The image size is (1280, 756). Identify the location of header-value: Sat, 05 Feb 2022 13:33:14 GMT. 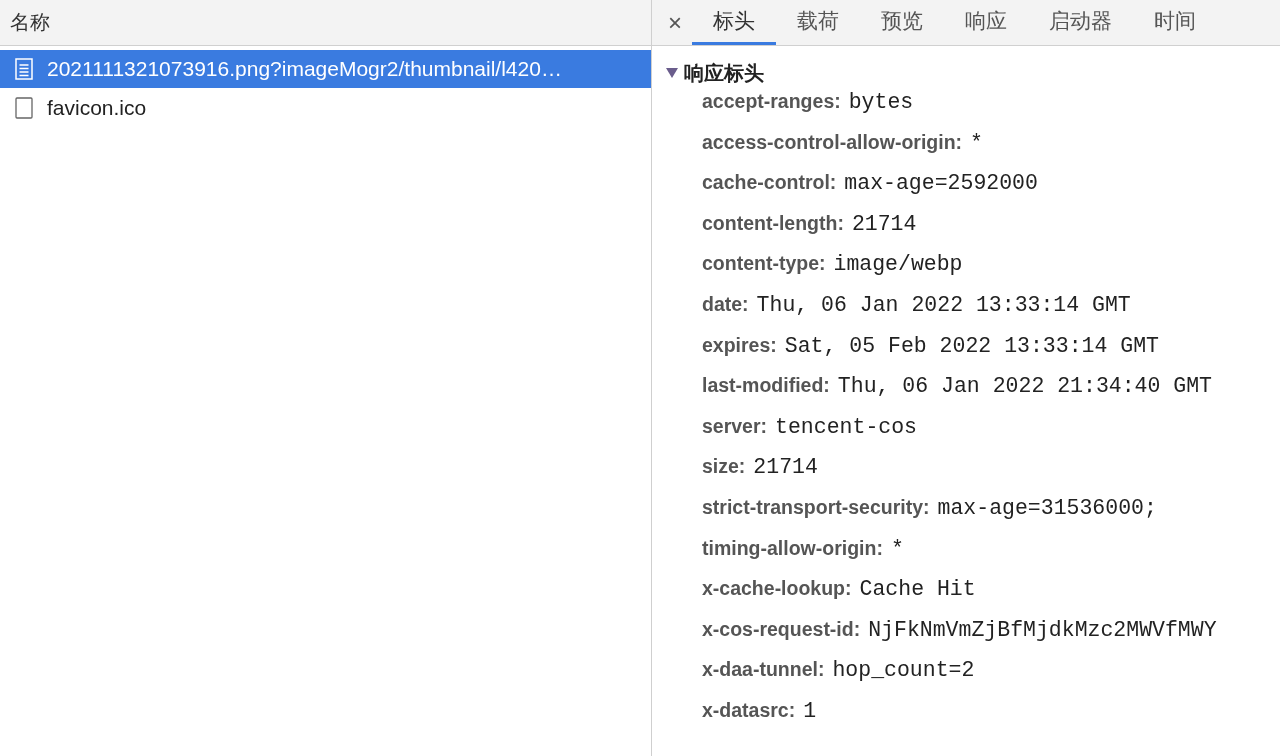
(971, 345).